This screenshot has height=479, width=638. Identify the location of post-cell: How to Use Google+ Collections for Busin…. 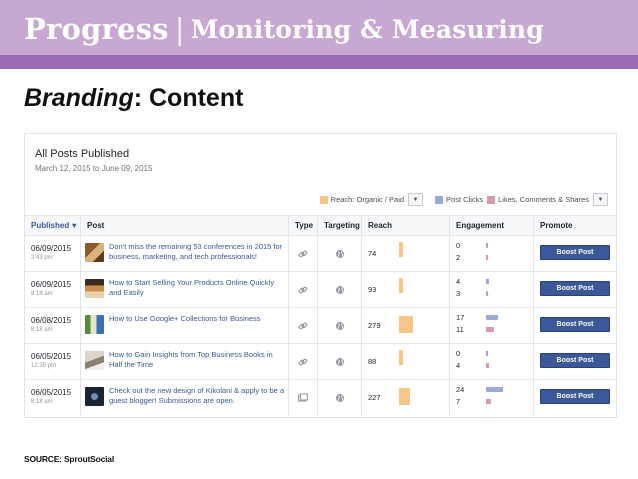
(185, 325).